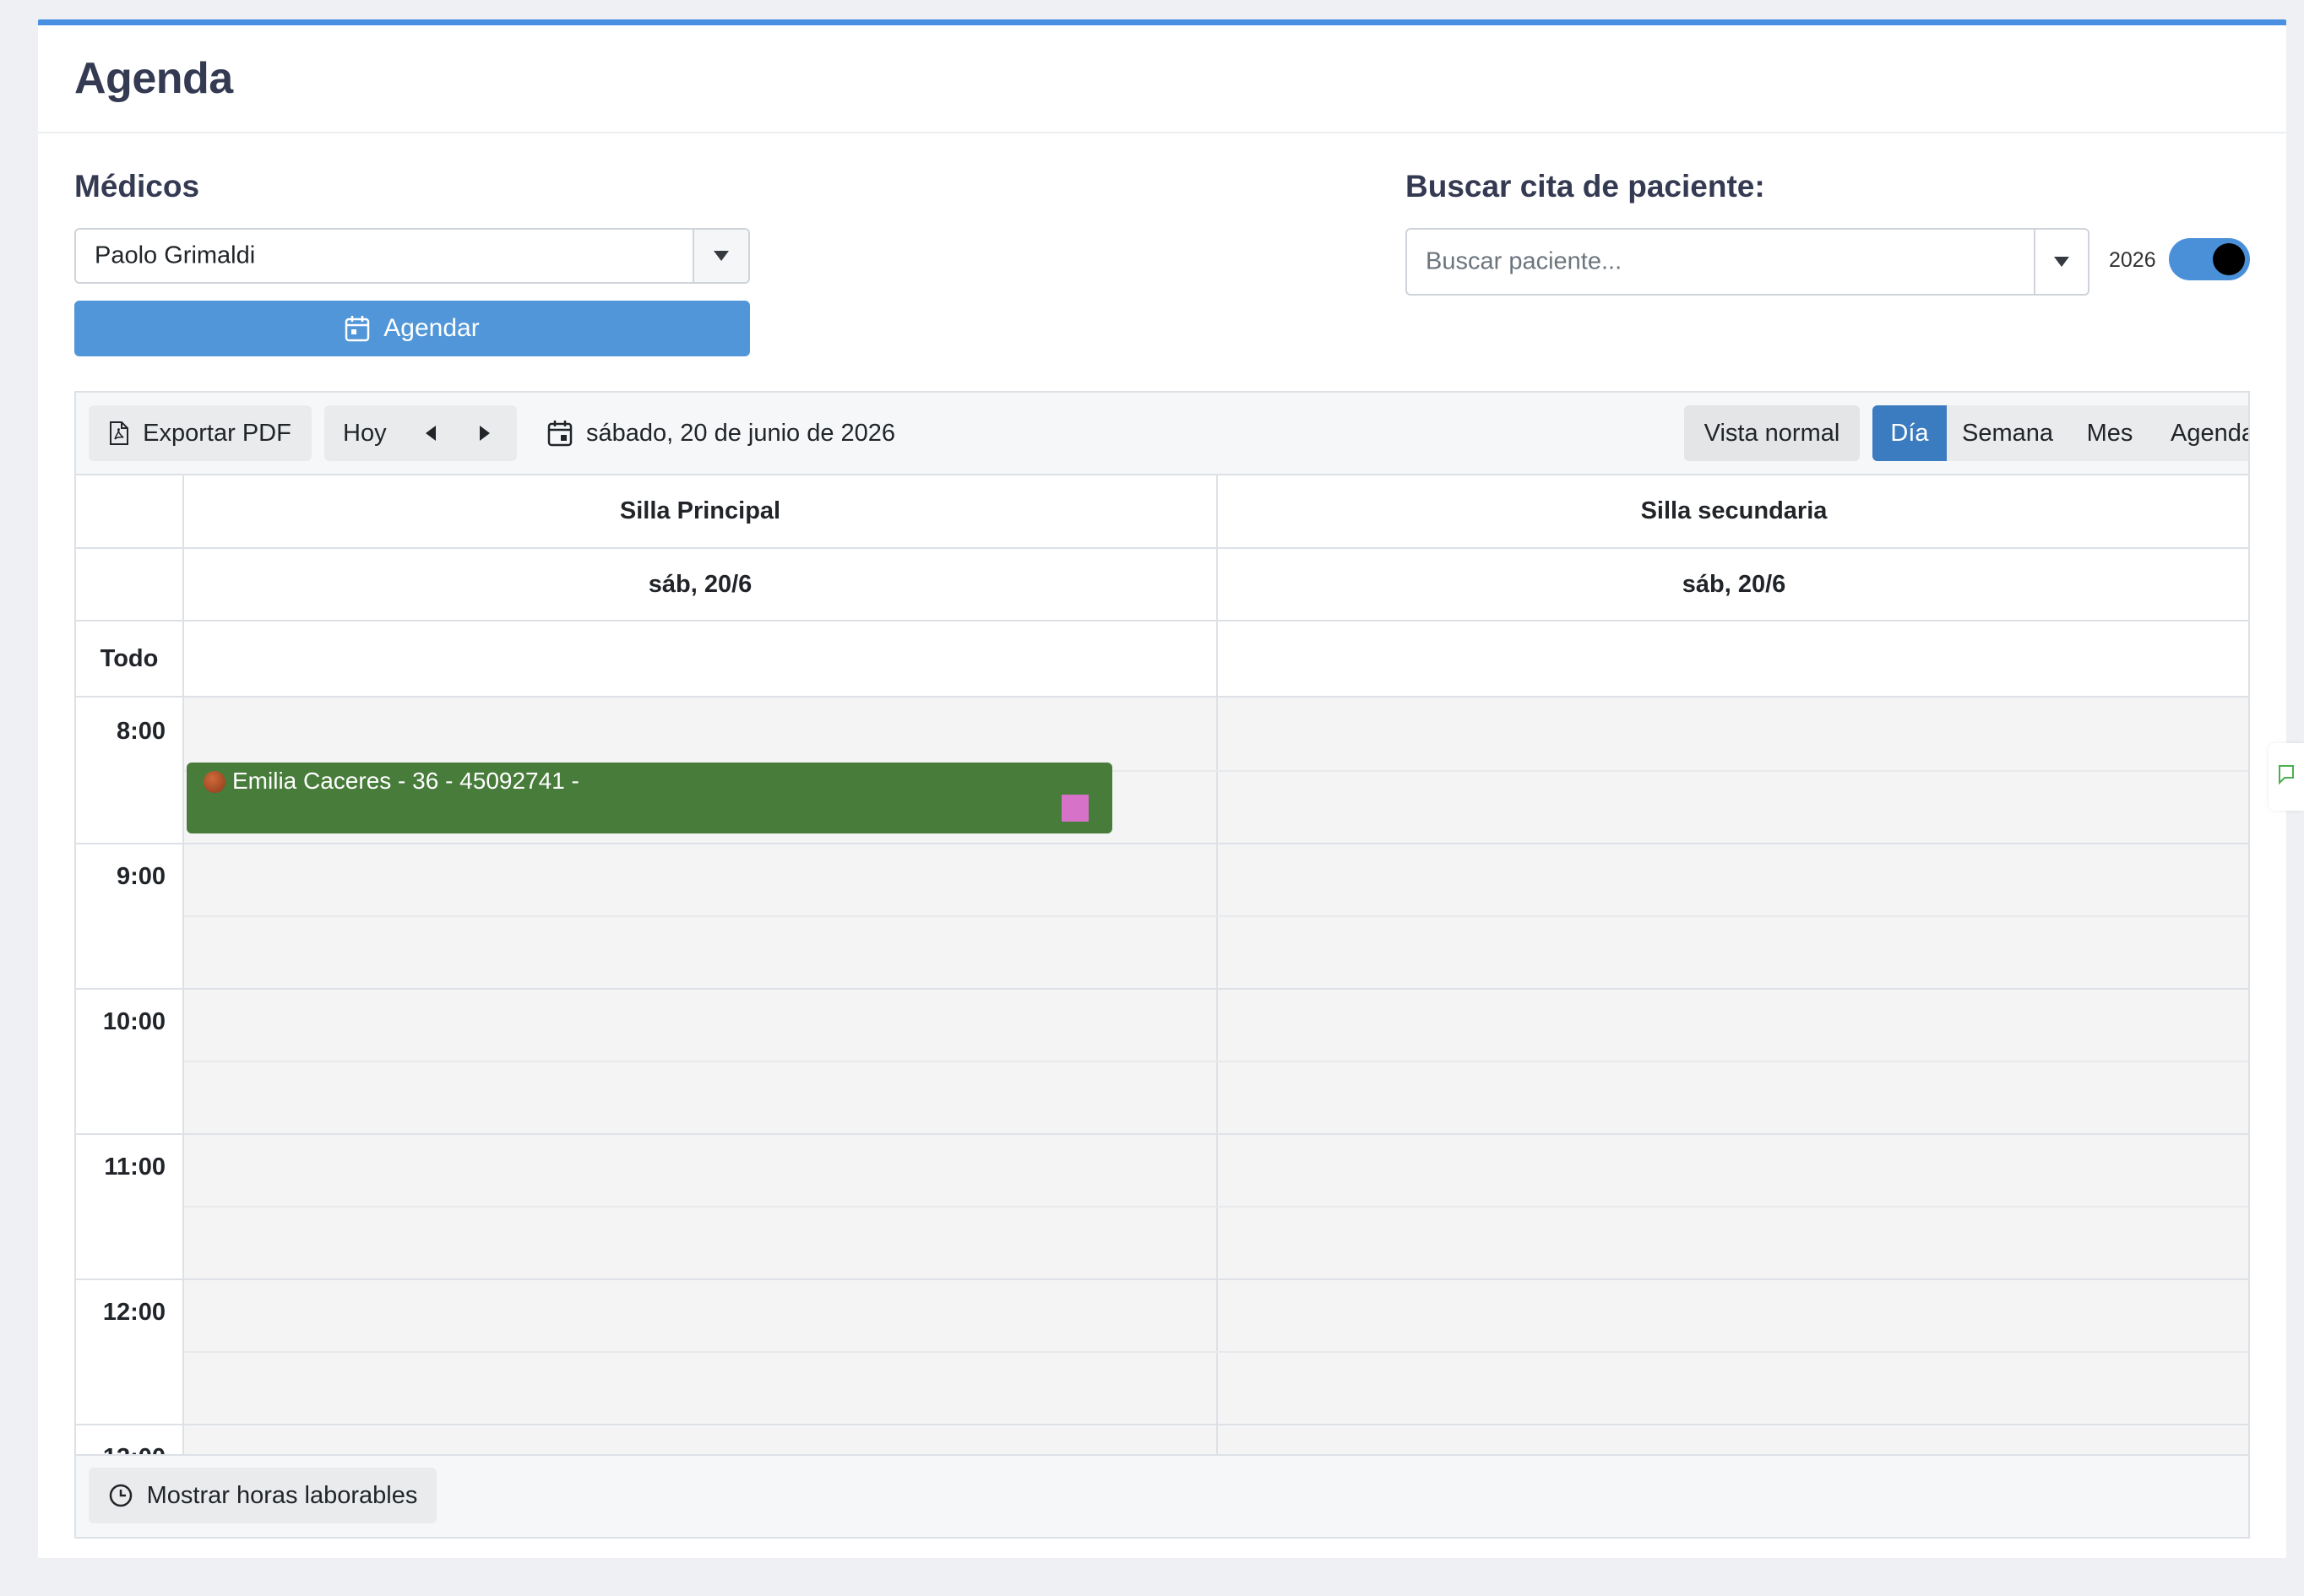 The image size is (2304, 1596). What do you see at coordinates (135, 1167) in the screenshot?
I see `hour-label: 11:00` at bounding box center [135, 1167].